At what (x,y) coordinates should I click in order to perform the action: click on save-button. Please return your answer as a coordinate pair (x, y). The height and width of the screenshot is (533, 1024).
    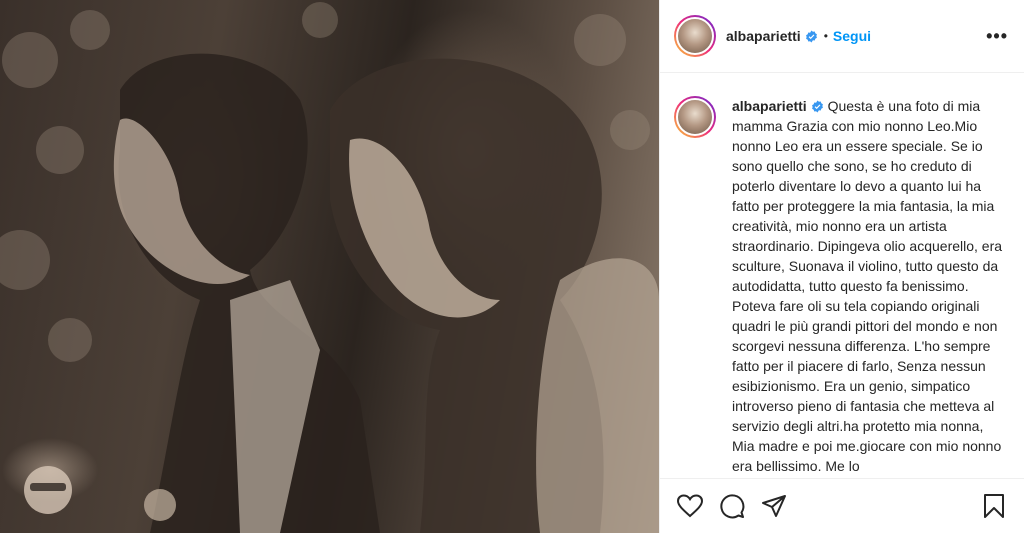
    Looking at the image, I should click on (994, 506).